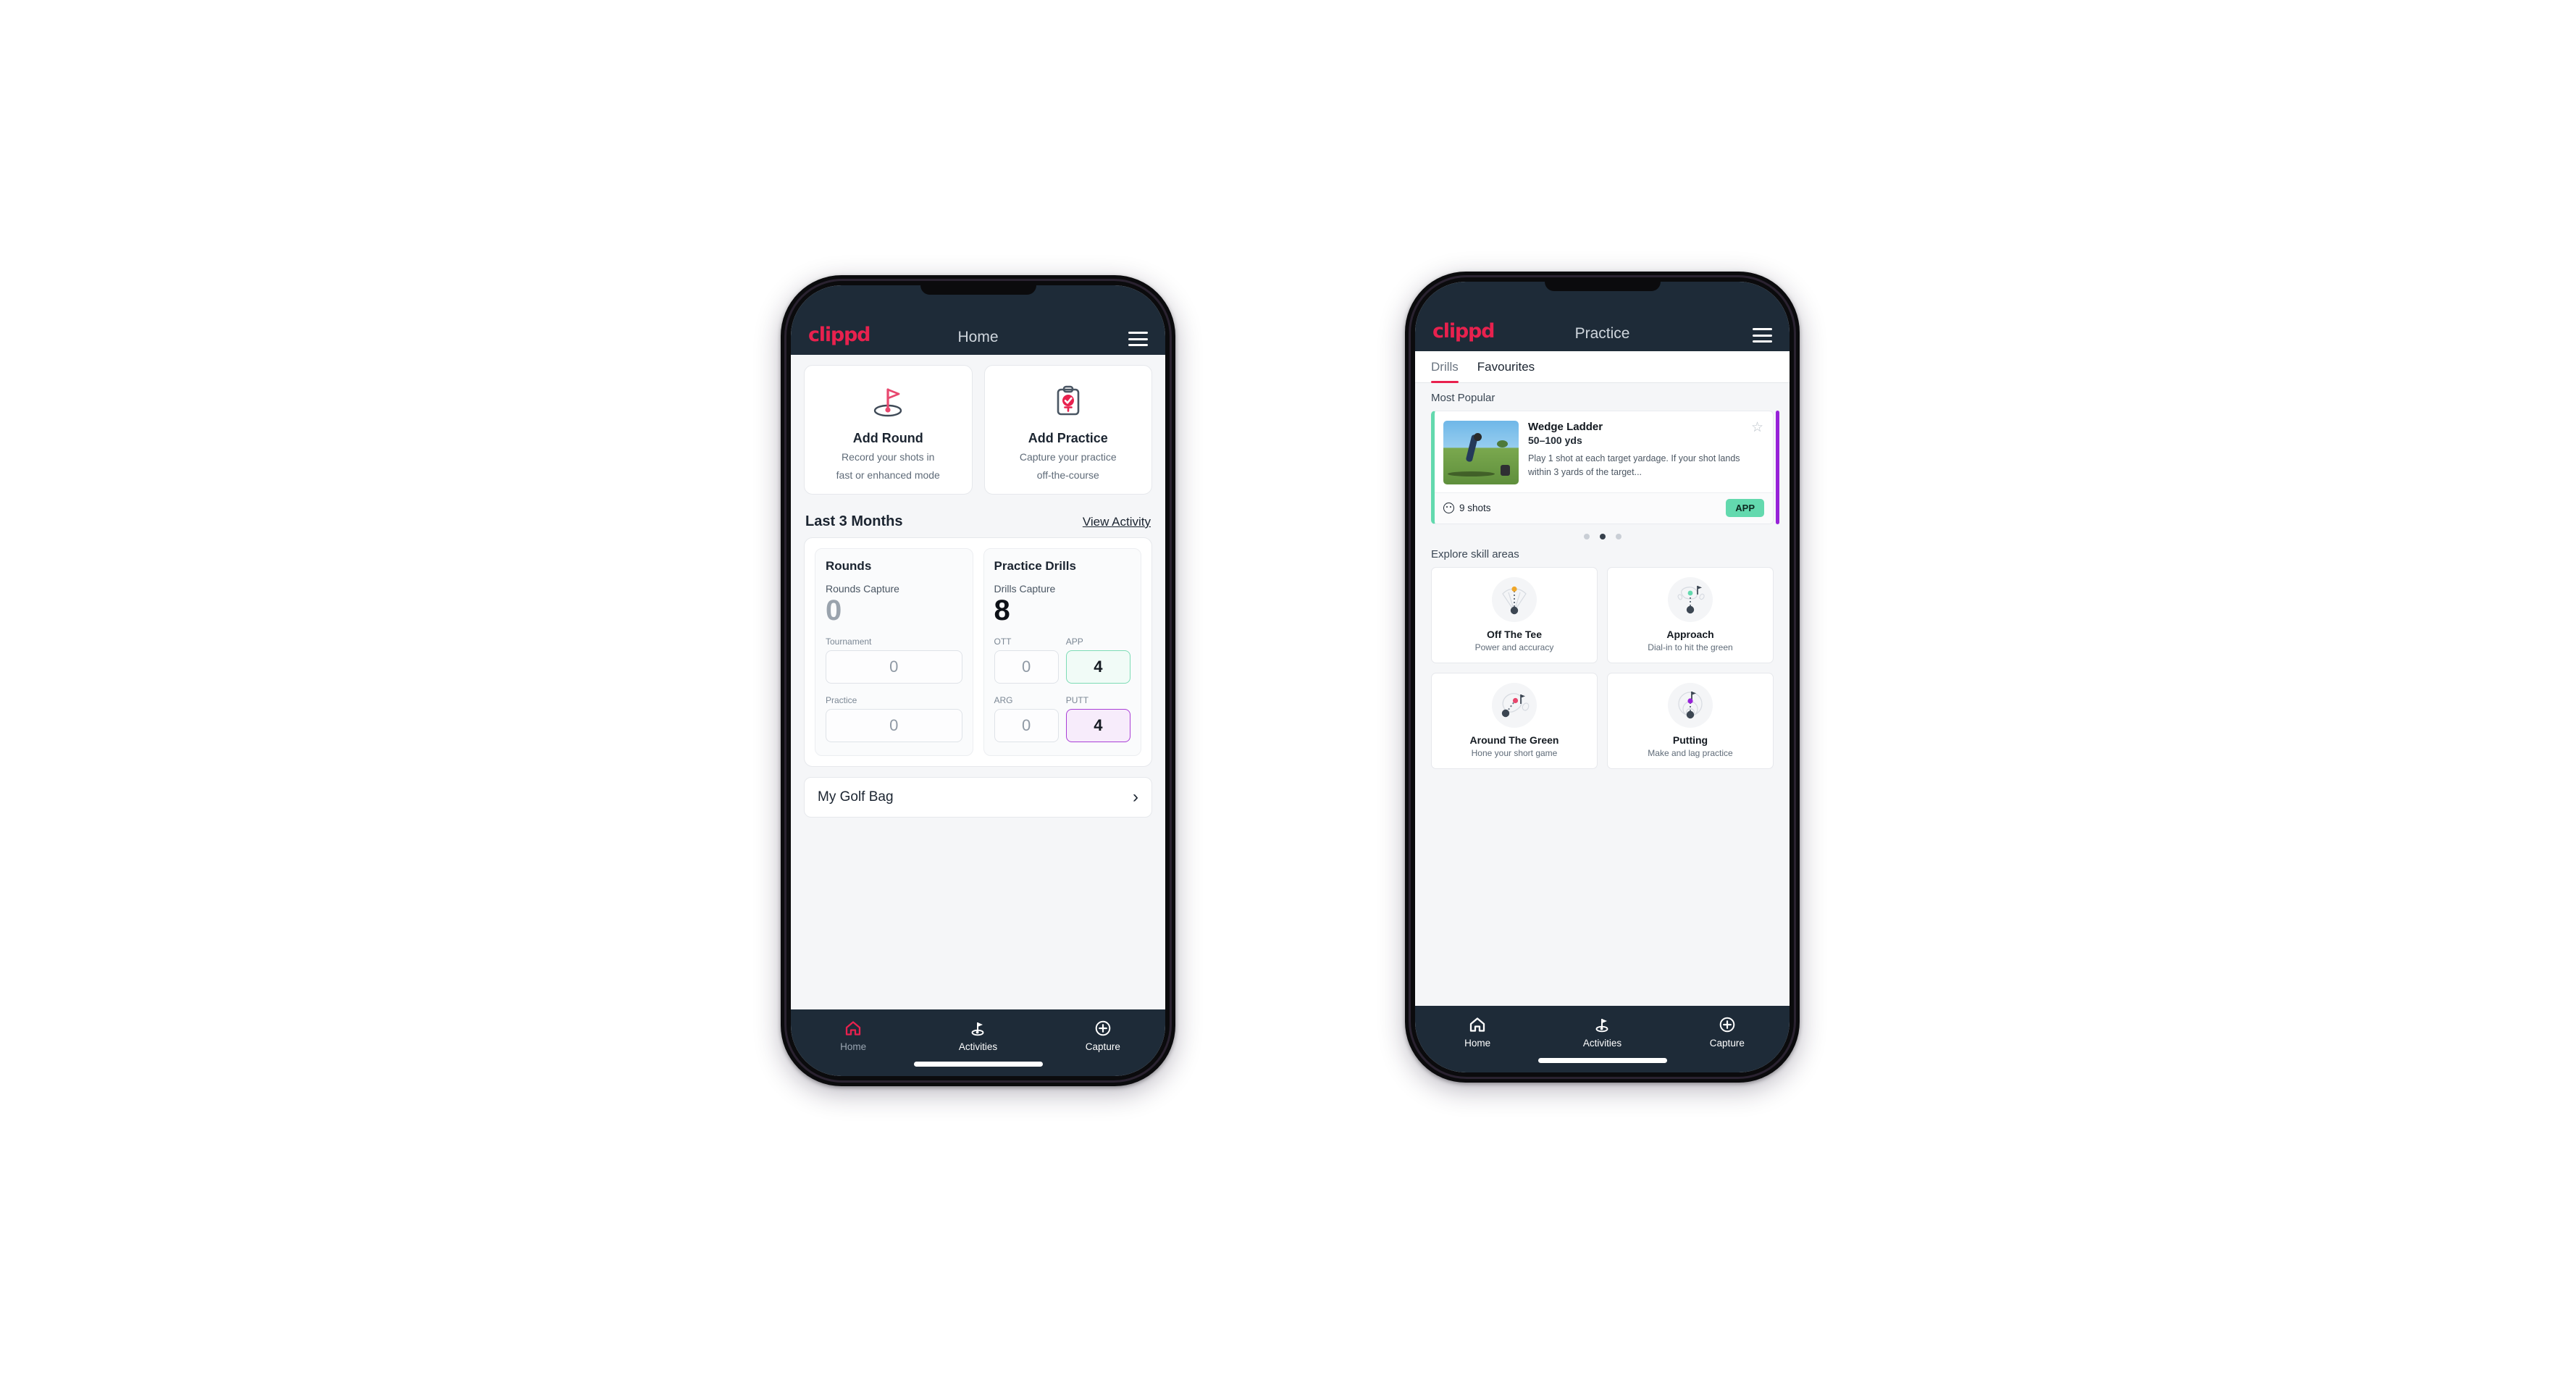 This screenshot has width=2576, height=1386. What do you see at coordinates (1445, 371) in the screenshot?
I see `tab-drills: Drills` at bounding box center [1445, 371].